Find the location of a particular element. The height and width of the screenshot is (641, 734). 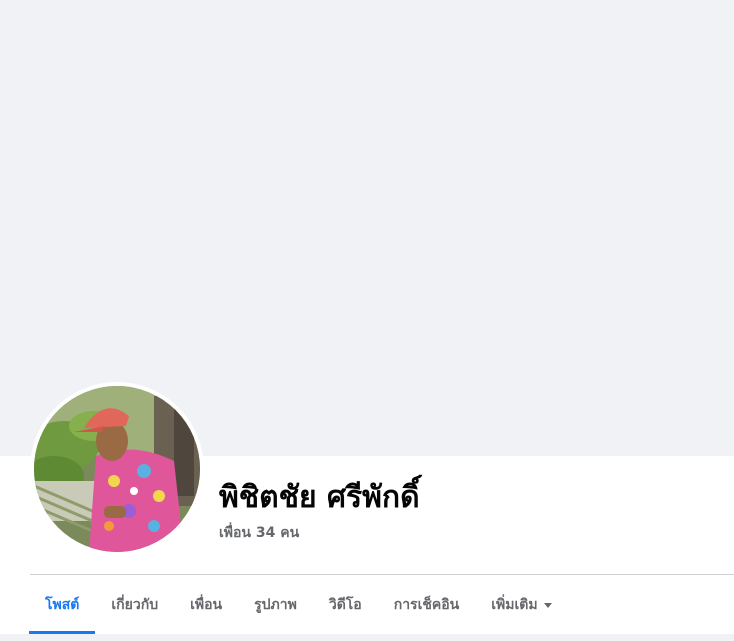

tab-label: การเช็คอิน is located at coordinates (426, 605).